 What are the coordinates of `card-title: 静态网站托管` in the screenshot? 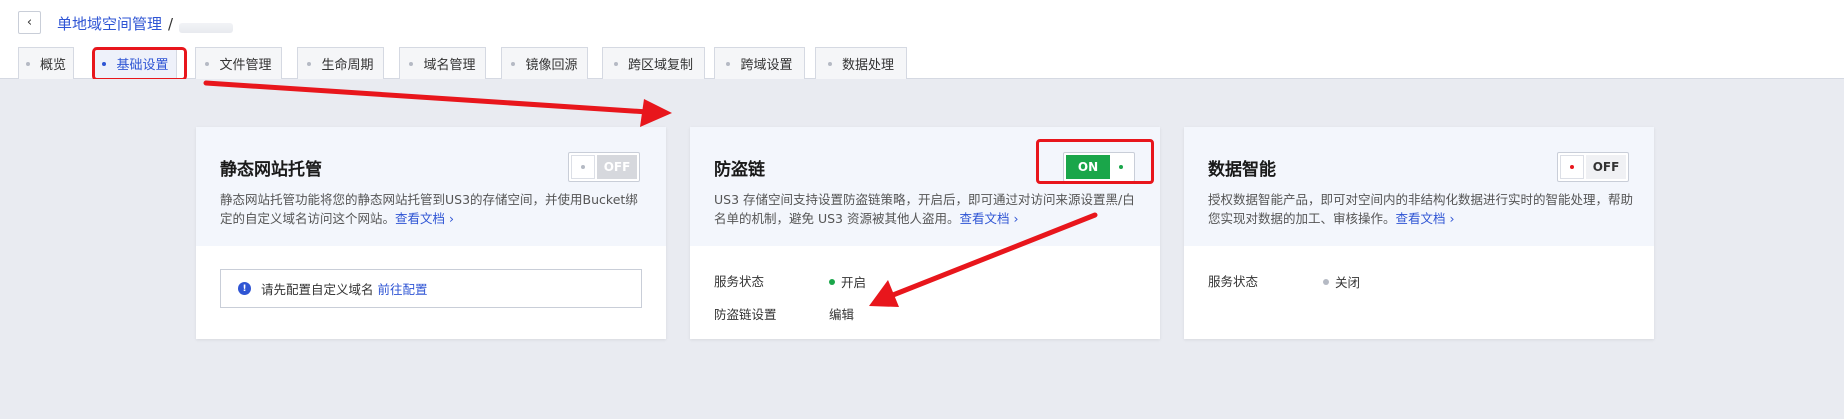 It's located at (271, 170).